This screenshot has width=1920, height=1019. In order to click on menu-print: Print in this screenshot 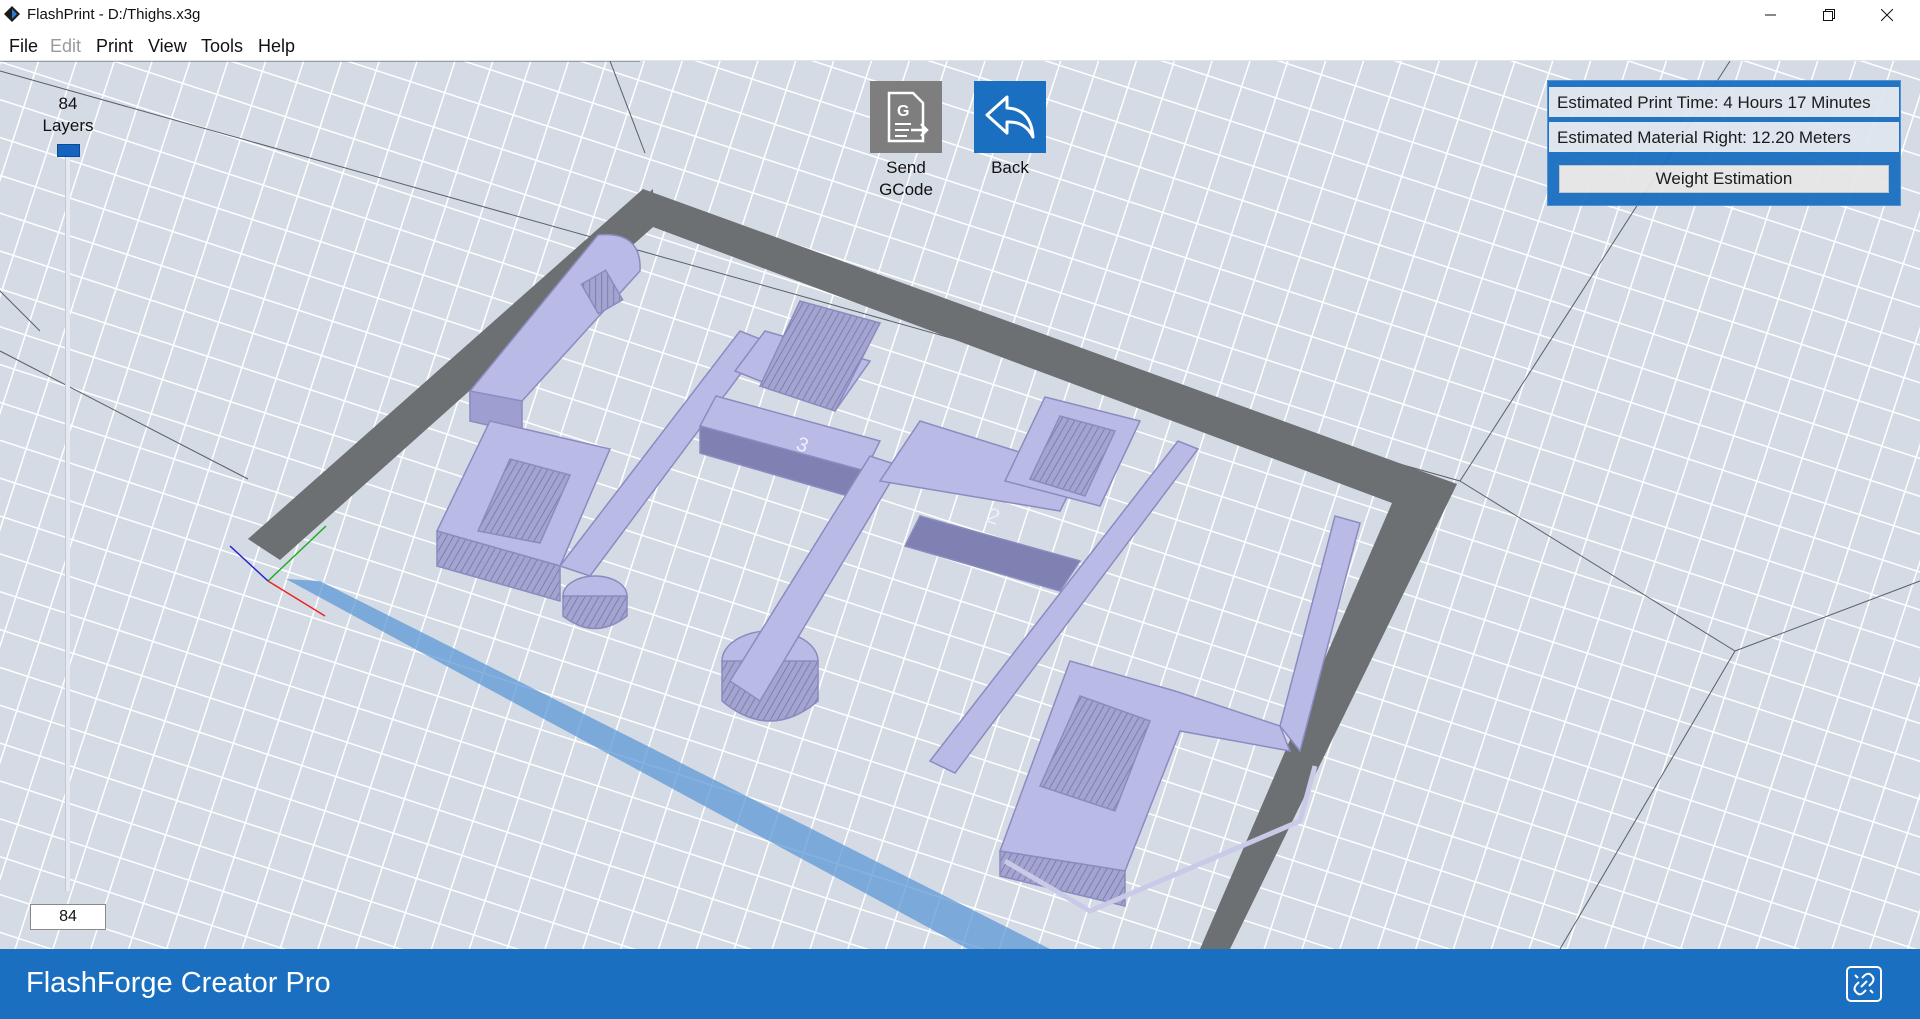, I will do `click(114, 46)`.